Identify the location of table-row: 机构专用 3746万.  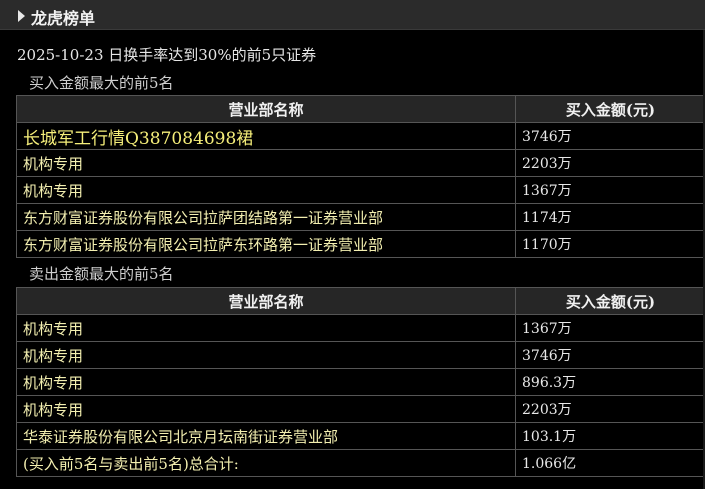
(360, 355).